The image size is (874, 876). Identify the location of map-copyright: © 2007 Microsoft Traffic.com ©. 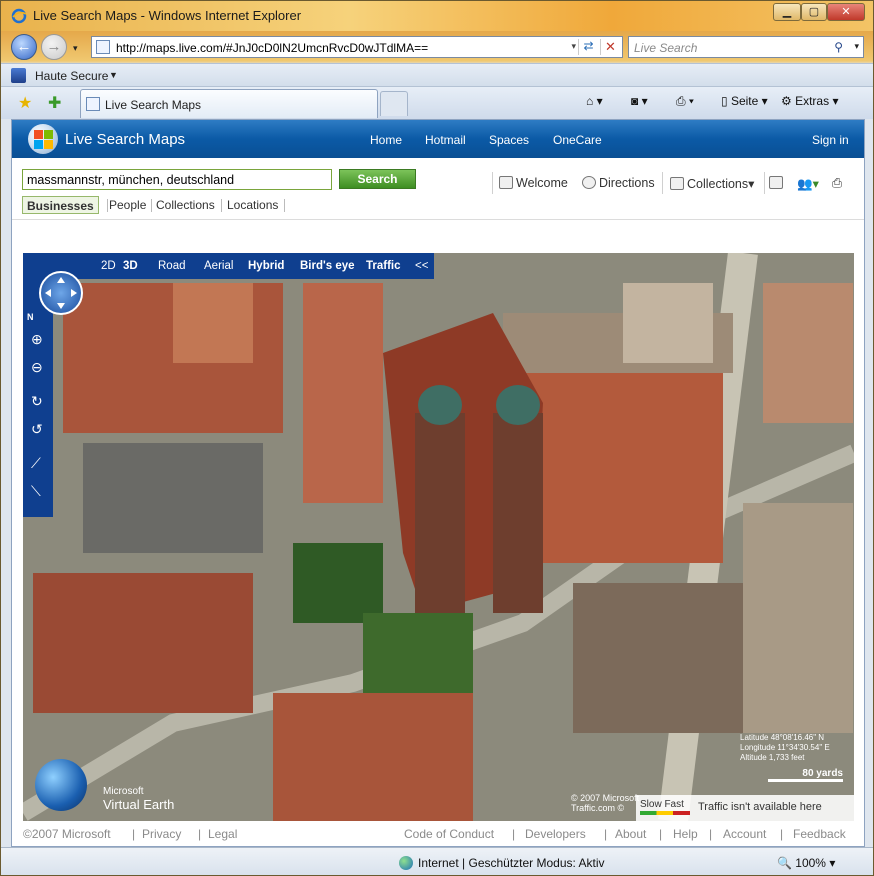
(605, 803).